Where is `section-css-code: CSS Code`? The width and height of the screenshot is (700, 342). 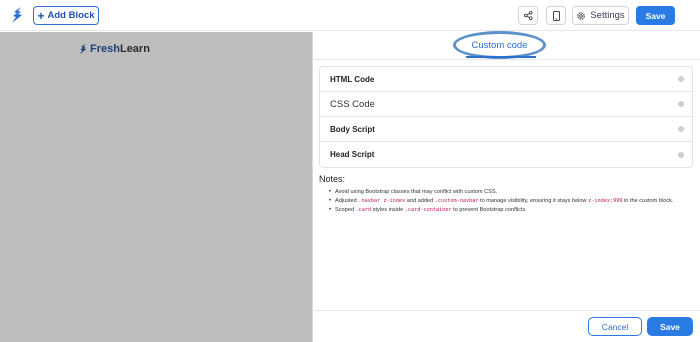
section-css-code: CSS Code is located at coordinates (506, 104).